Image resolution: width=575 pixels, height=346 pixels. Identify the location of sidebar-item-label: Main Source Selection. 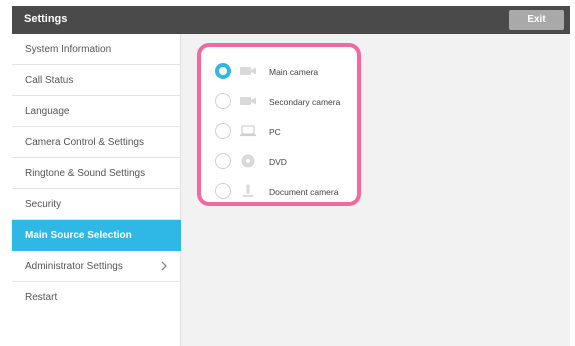
(78, 235).